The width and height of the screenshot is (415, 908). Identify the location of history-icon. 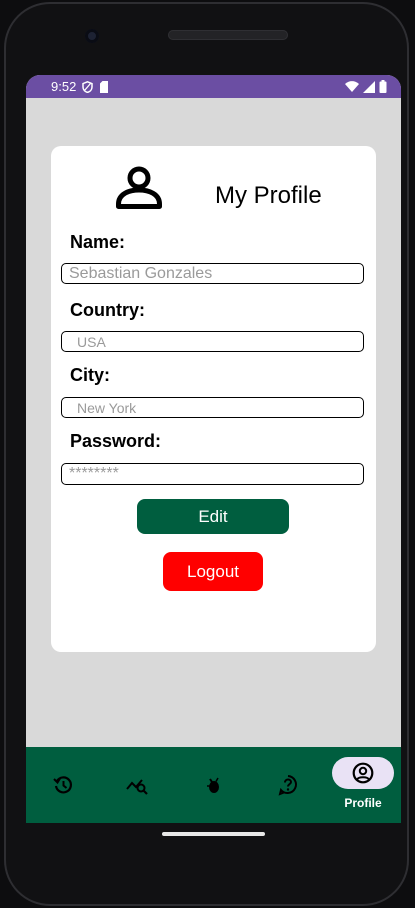
(63, 785).